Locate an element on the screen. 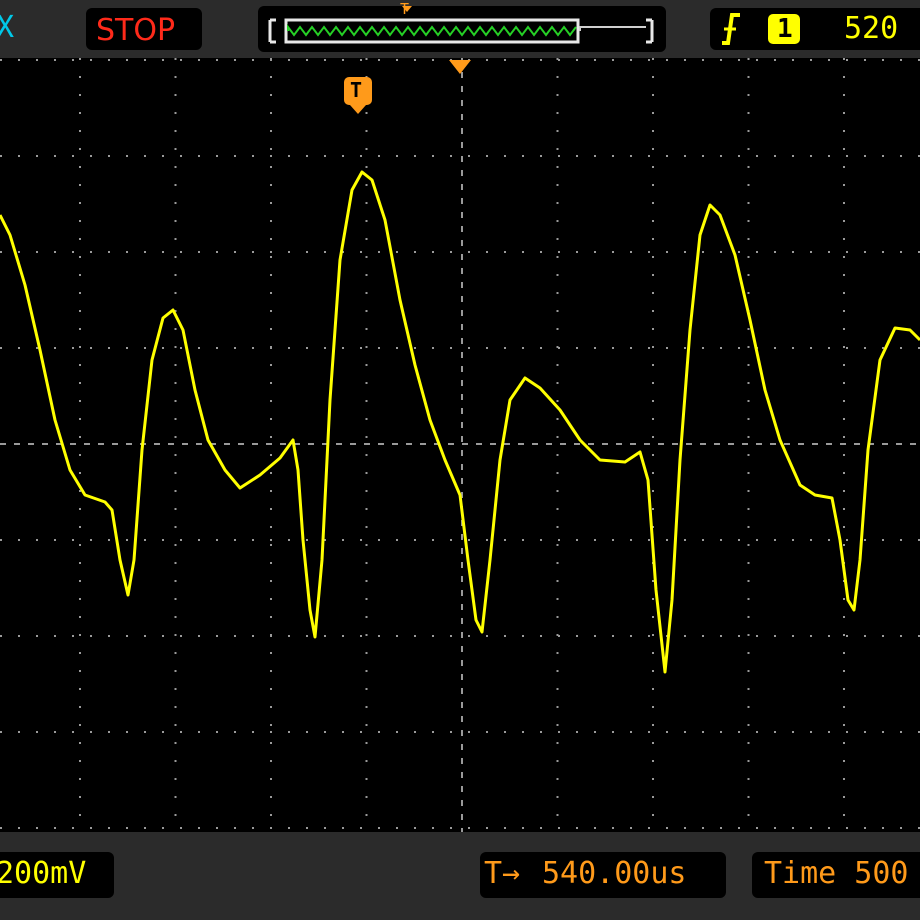 This screenshot has width=920, height=920. rising-edge-icon is located at coordinates (731, 29).